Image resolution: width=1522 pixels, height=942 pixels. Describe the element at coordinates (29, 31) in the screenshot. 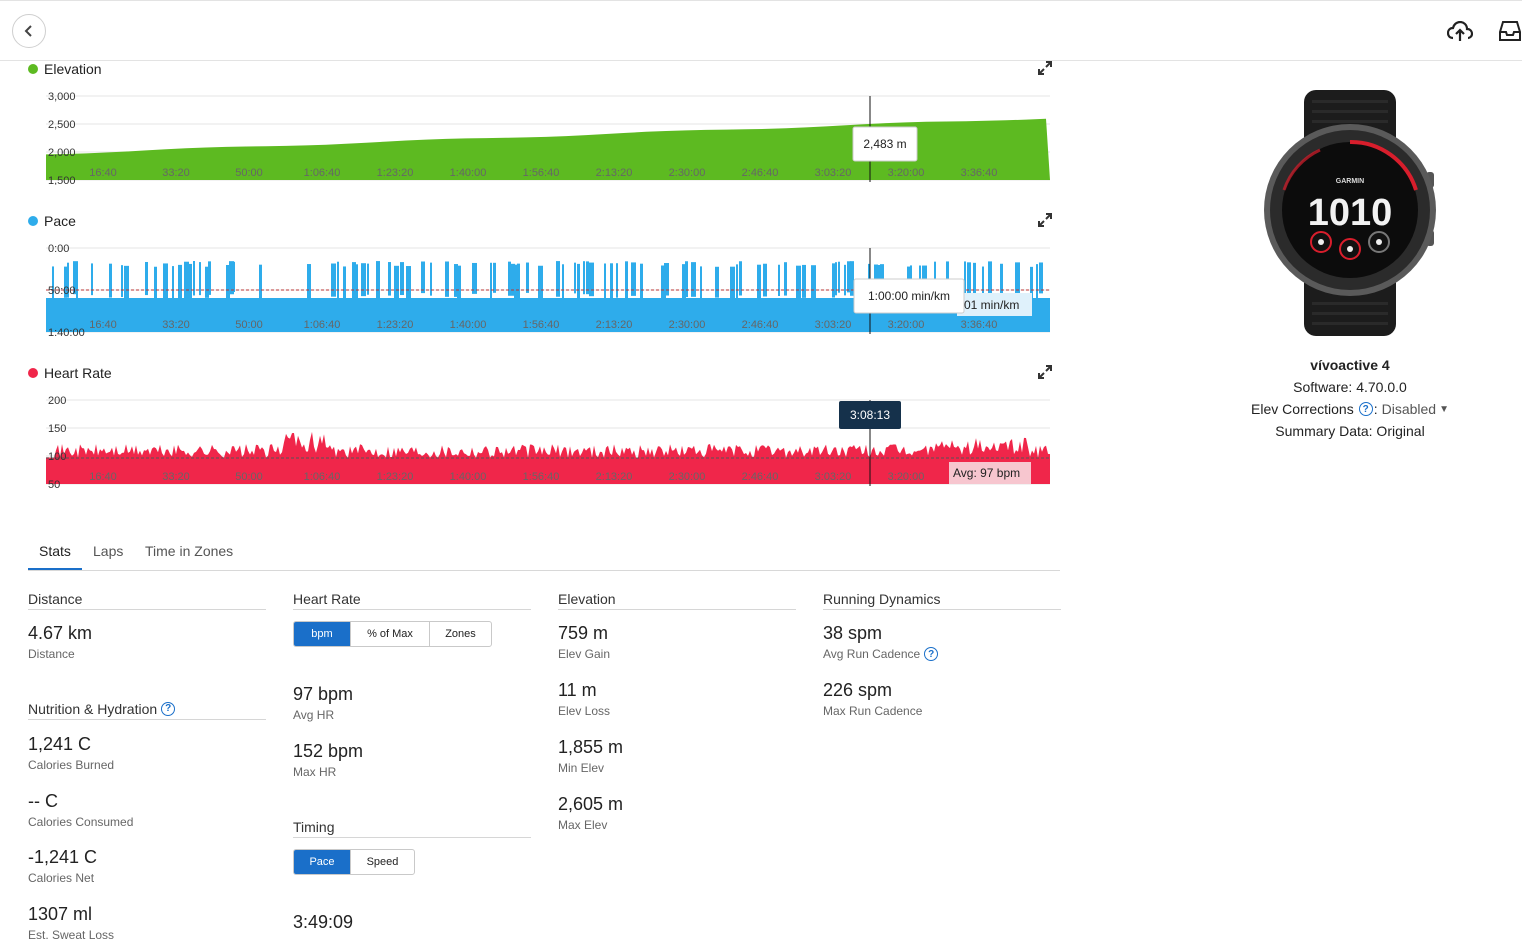

I see `back-button` at that location.